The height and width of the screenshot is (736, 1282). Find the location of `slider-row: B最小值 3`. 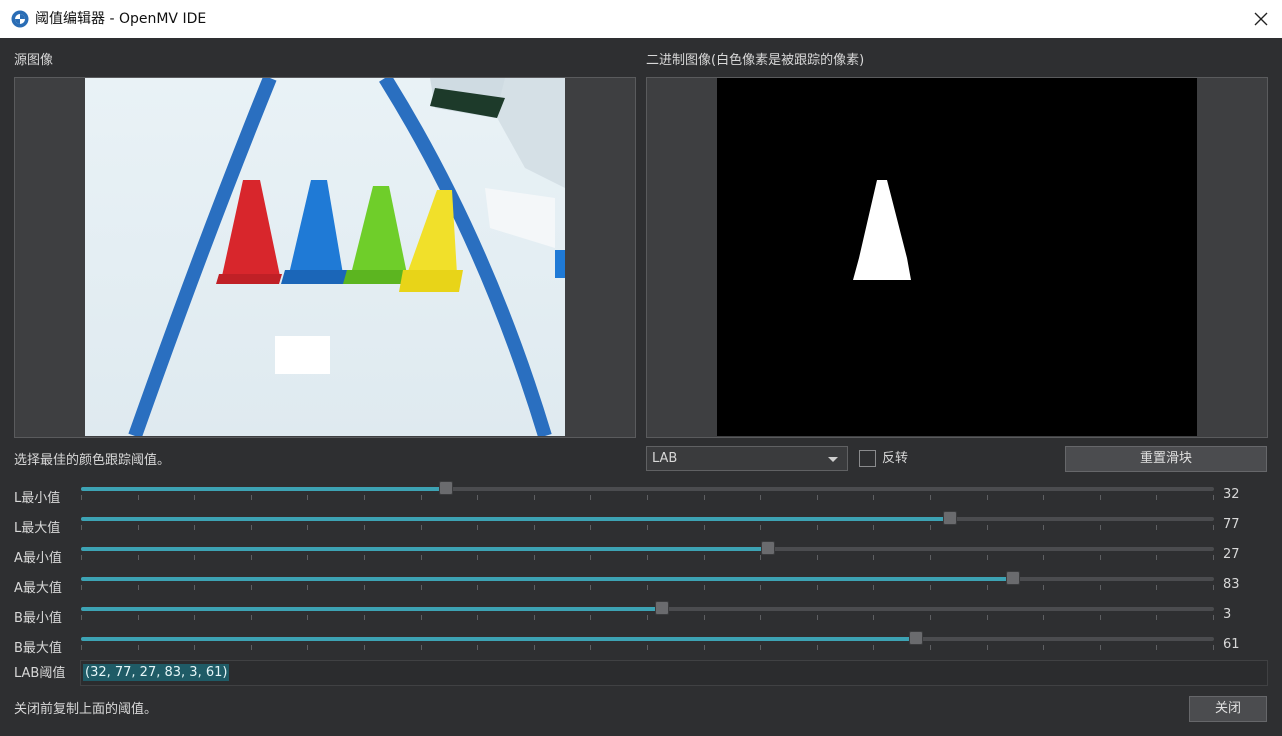

slider-row: B最小值 3 is located at coordinates (641, 616).